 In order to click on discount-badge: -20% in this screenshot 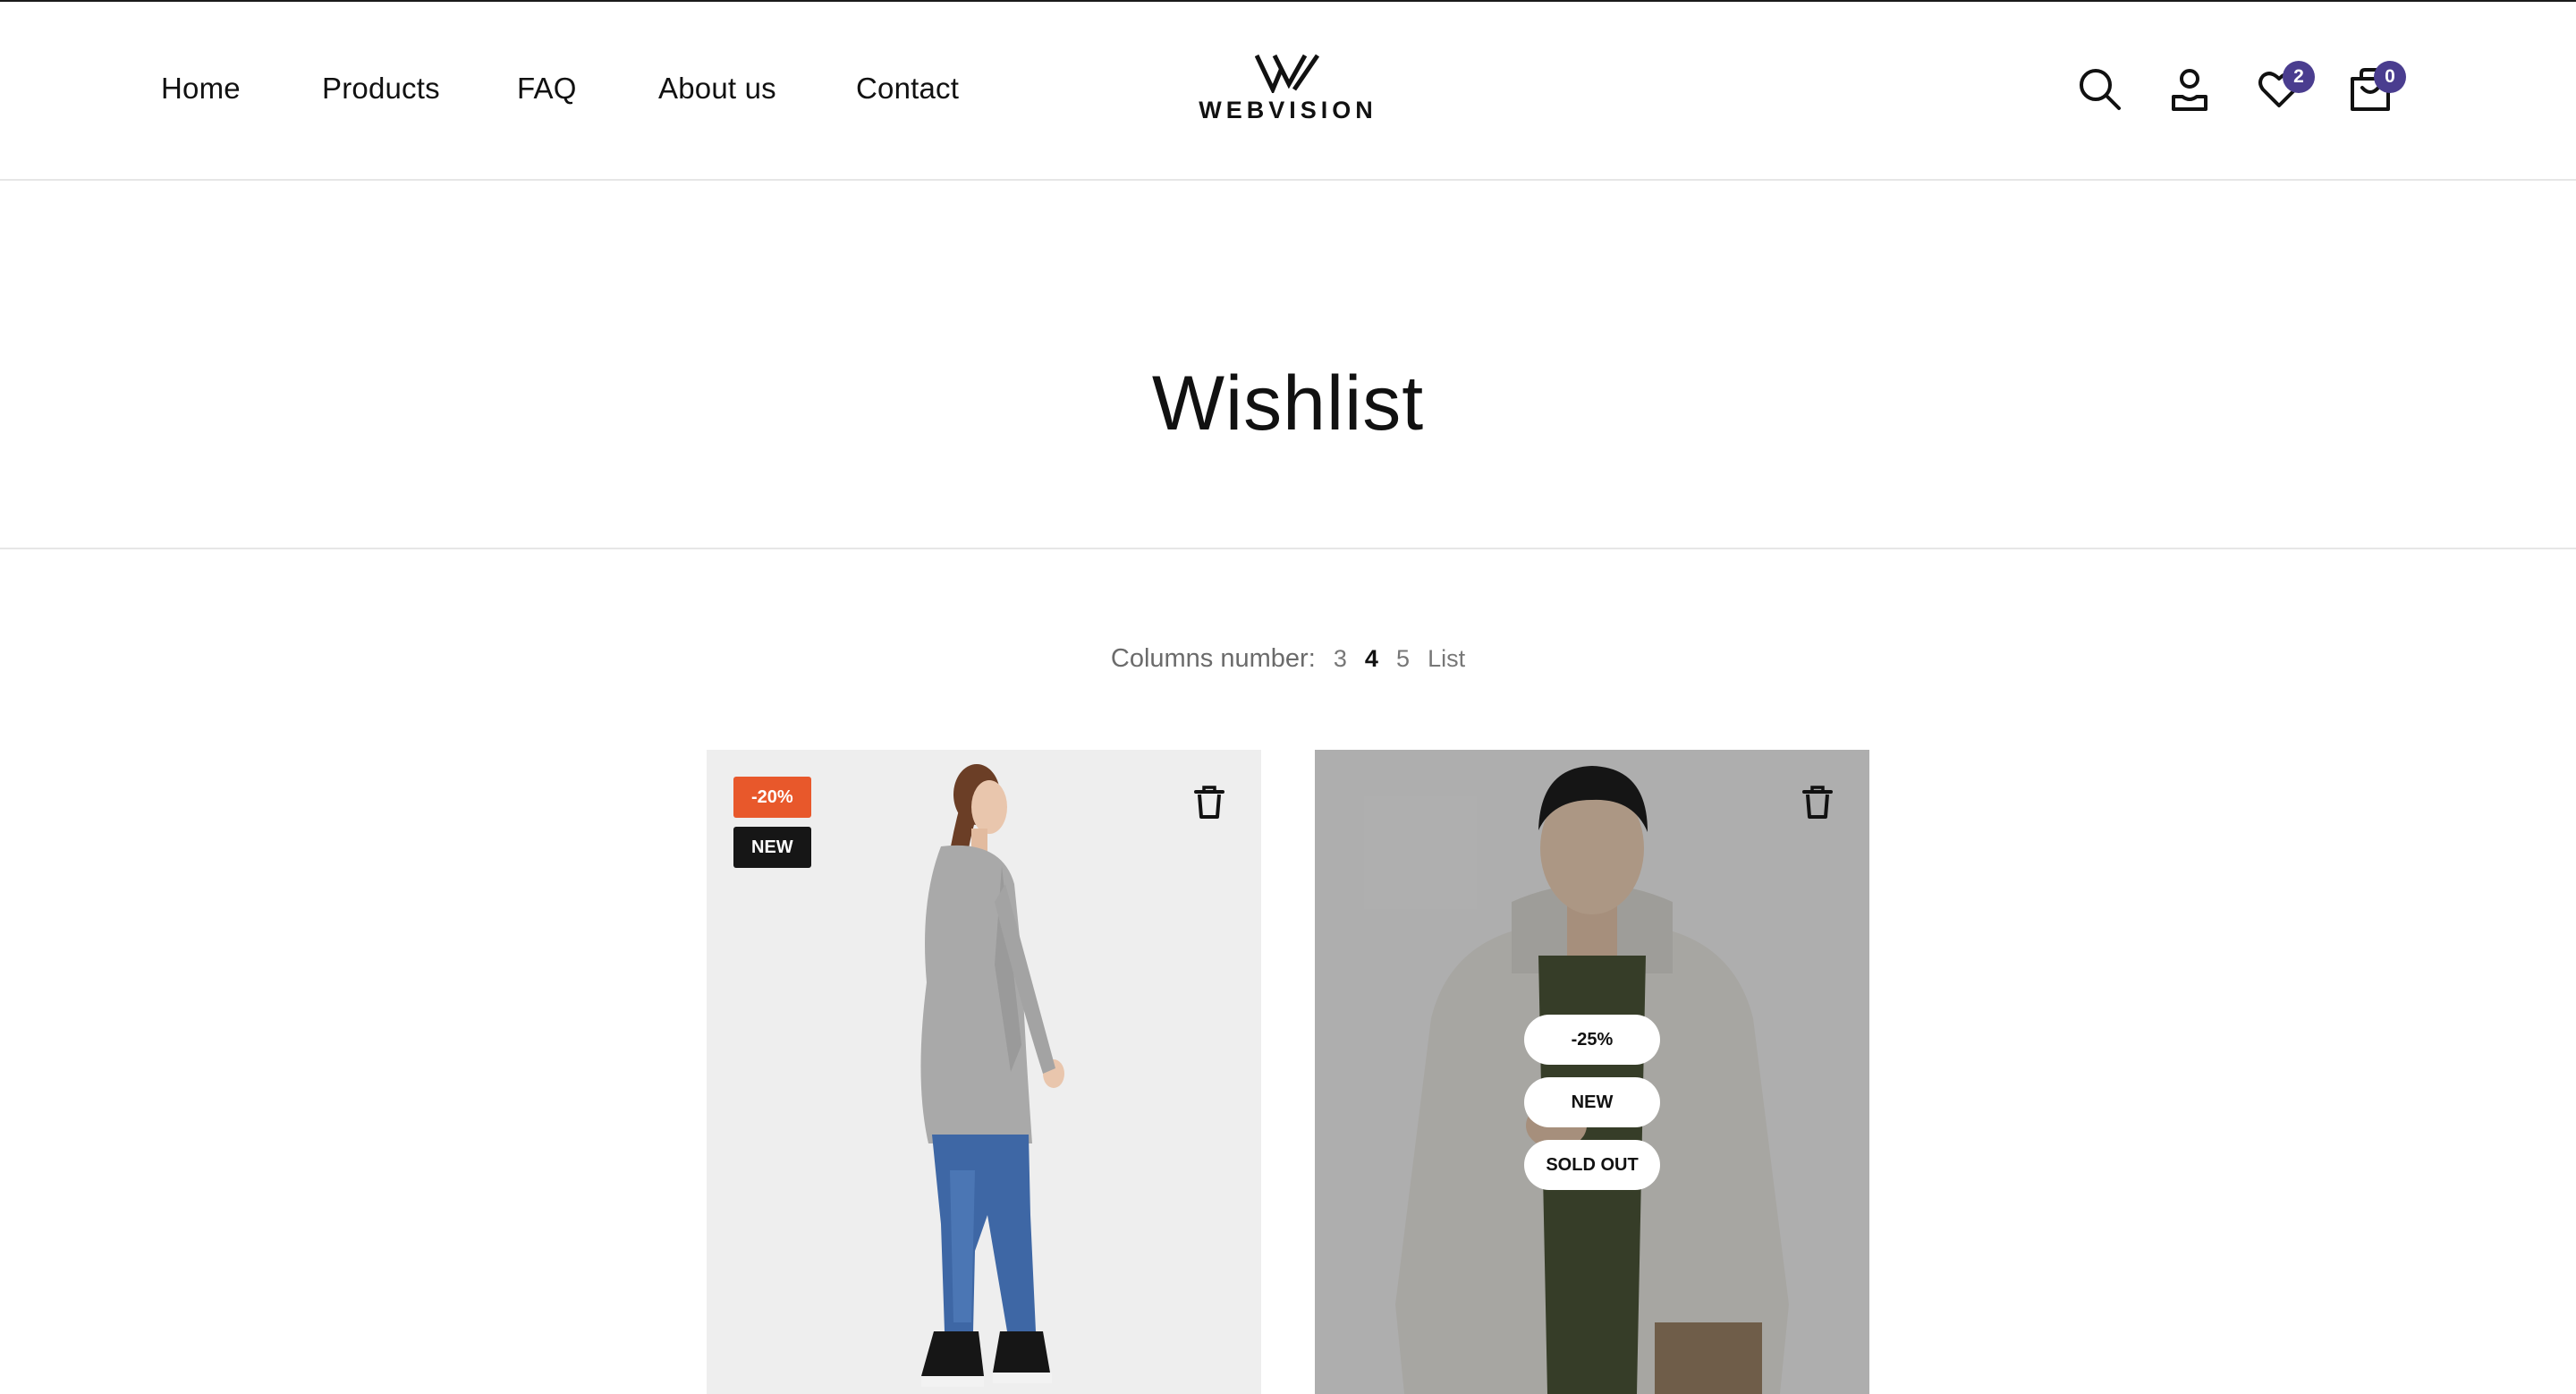, I will do `click(772, 797)`.